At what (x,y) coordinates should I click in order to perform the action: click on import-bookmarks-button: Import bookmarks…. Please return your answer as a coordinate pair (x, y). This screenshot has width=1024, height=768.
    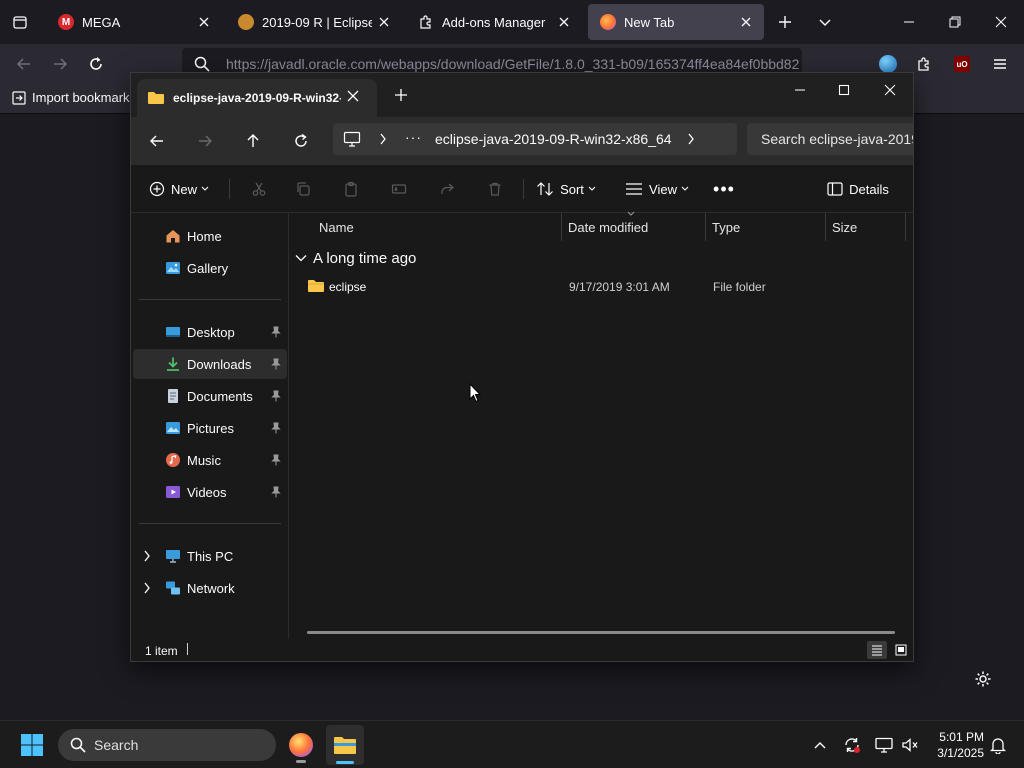
    Looking at the image, I should click on (80, 97).